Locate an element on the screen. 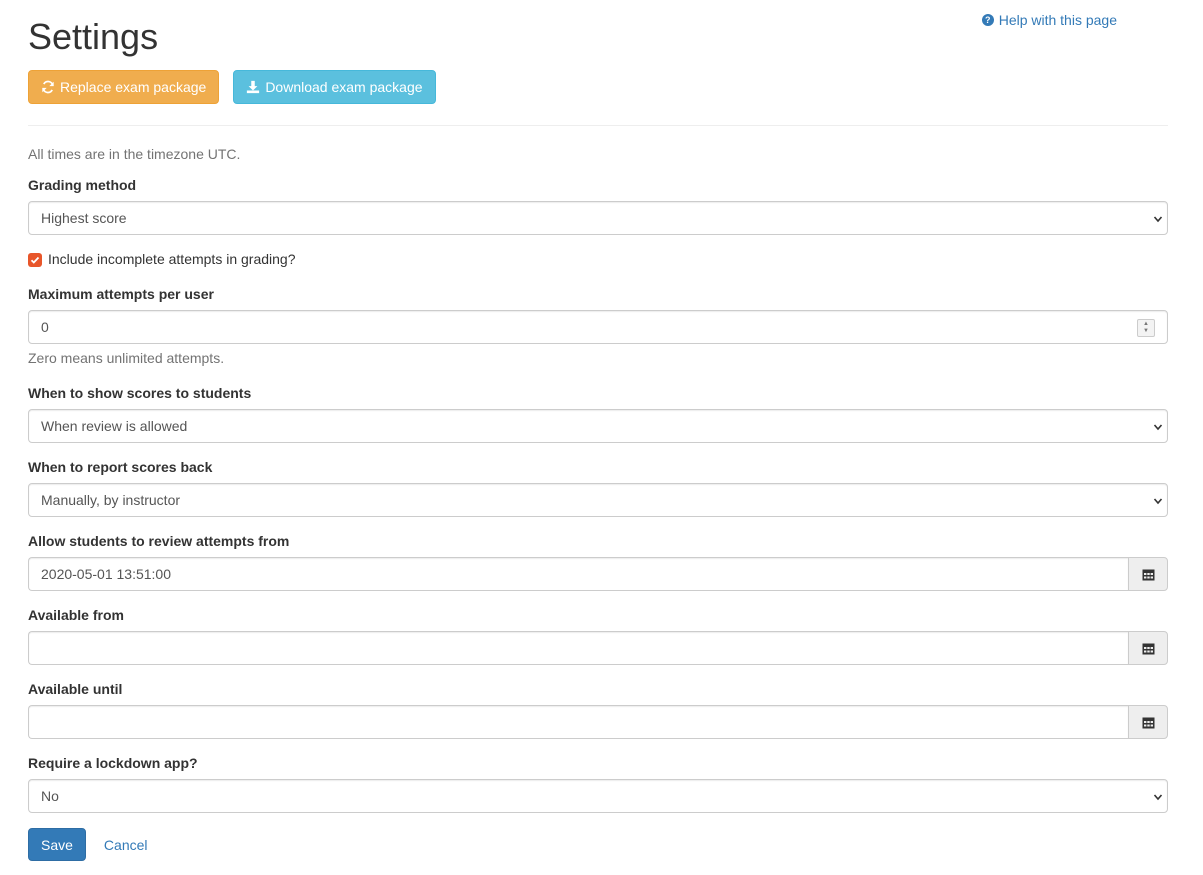 The height and width of the screenshot is (875, 1203). review-from-calendar-button is located at coordinates (1148, 574).